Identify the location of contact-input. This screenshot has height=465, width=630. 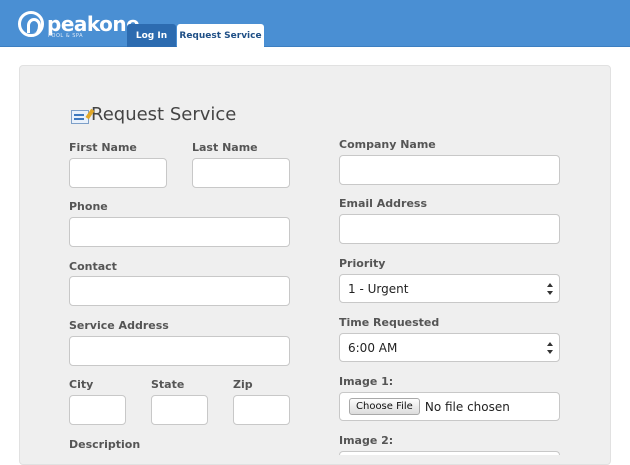
(179, 291).